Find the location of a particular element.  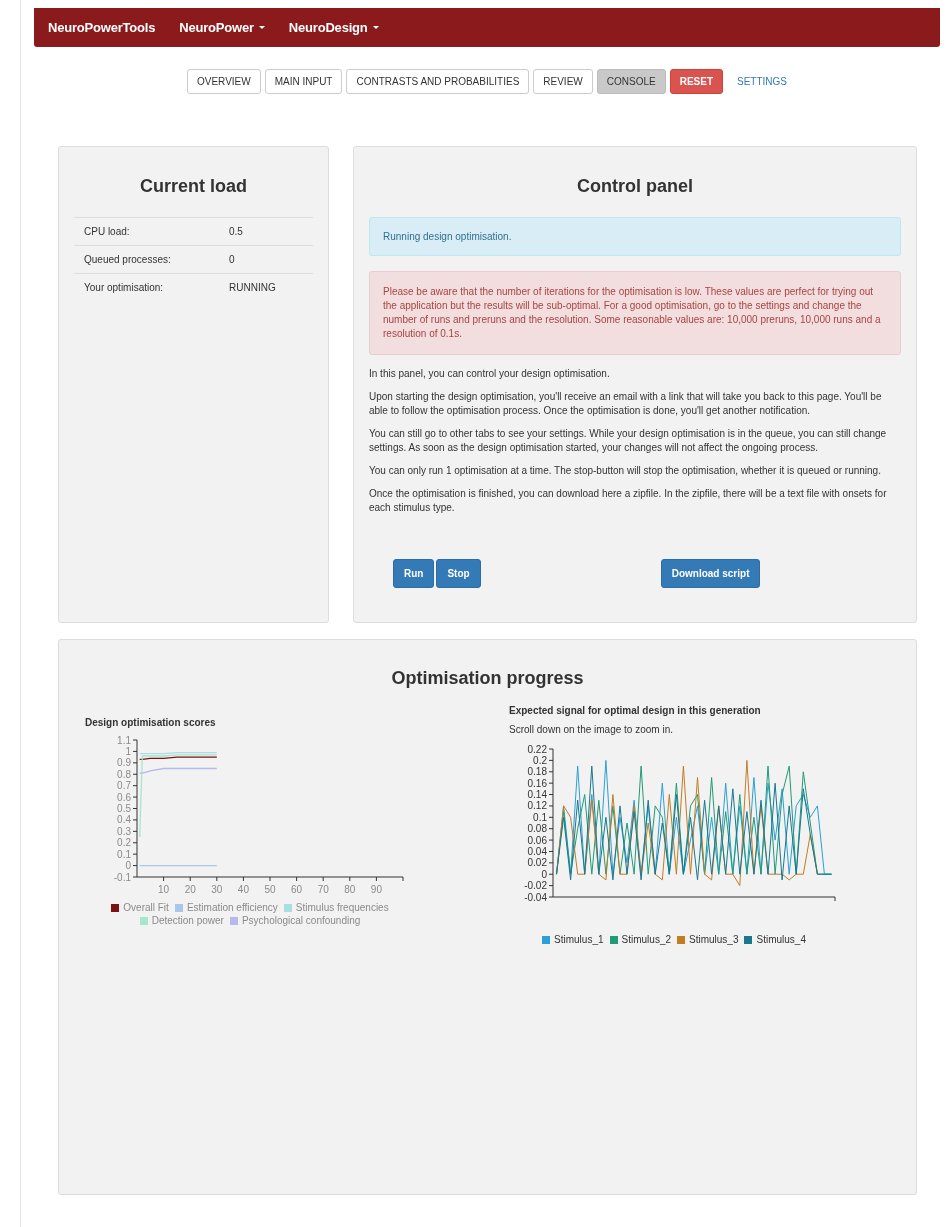

tab-button: CONTRASTS AND PROBABILITIES is located at coordinates (438, 81).